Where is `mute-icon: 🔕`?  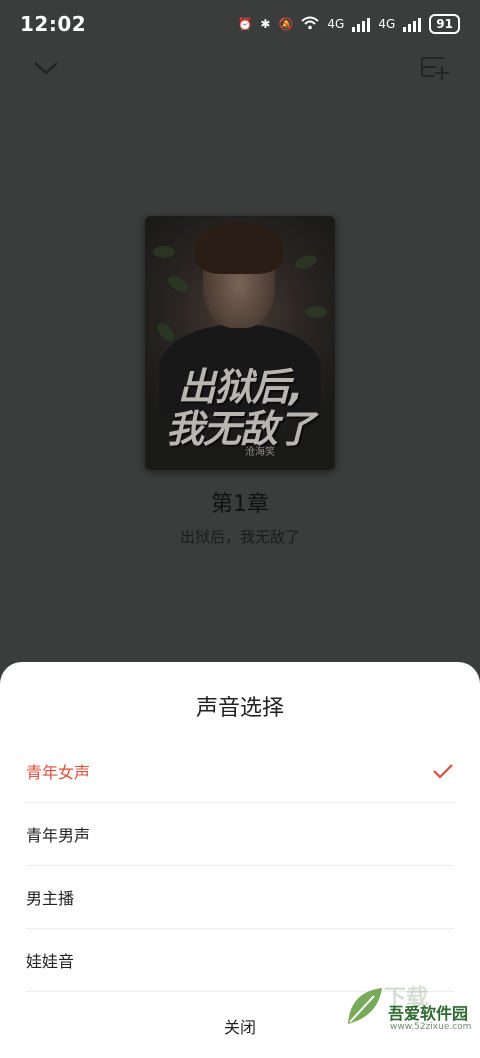
mute-icon: 🔕 is located at coordinates (286, 24).